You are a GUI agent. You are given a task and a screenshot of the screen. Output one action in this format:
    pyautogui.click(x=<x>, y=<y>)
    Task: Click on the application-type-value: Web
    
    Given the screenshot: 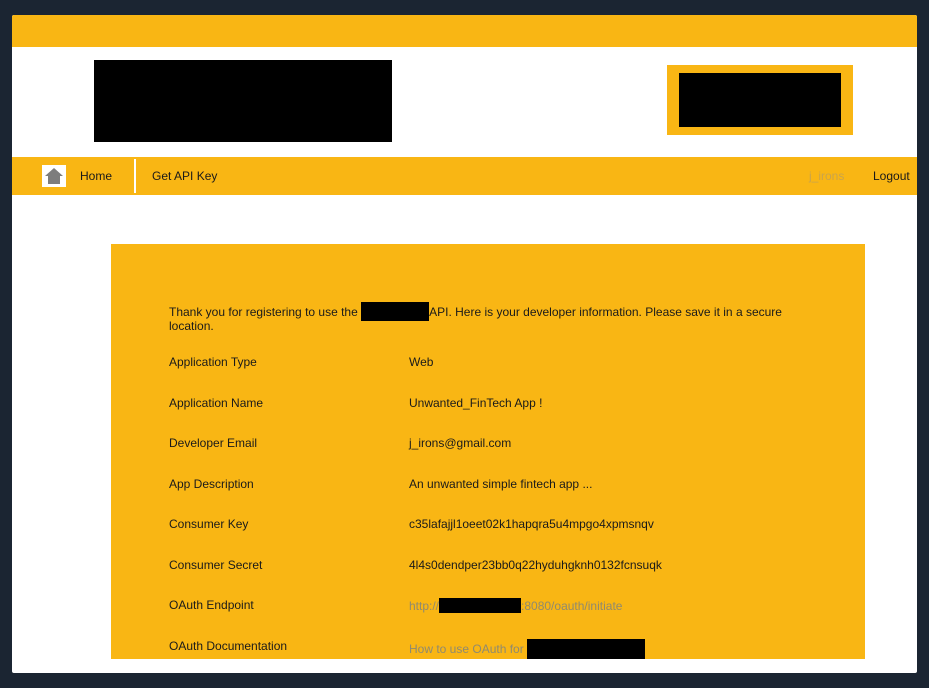 What is the action you would take?
    pyautogui.click(x=421, y=362)
    